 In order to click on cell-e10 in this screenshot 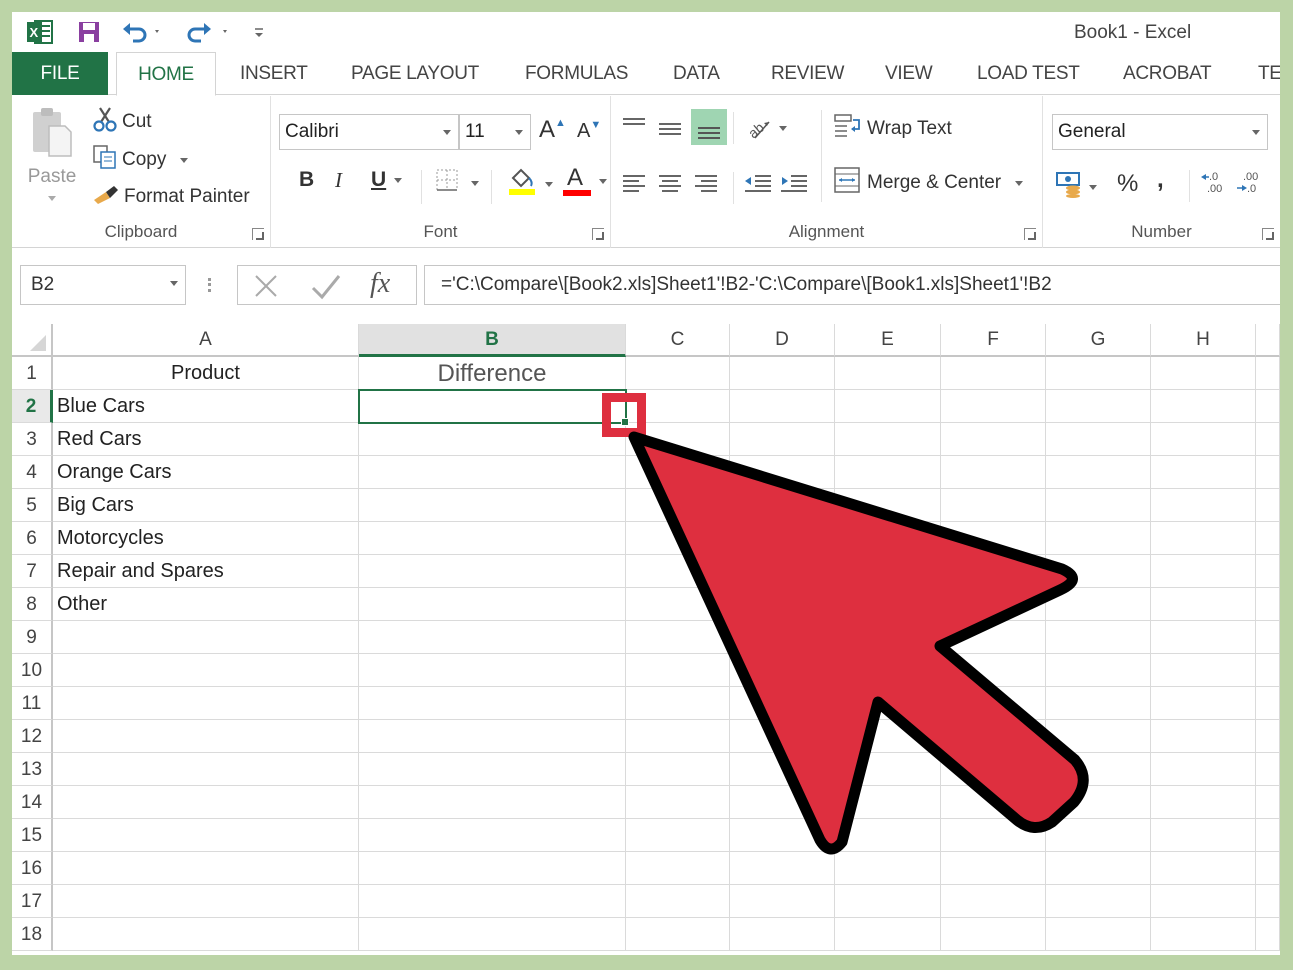, I will do `click(888, 670)`.